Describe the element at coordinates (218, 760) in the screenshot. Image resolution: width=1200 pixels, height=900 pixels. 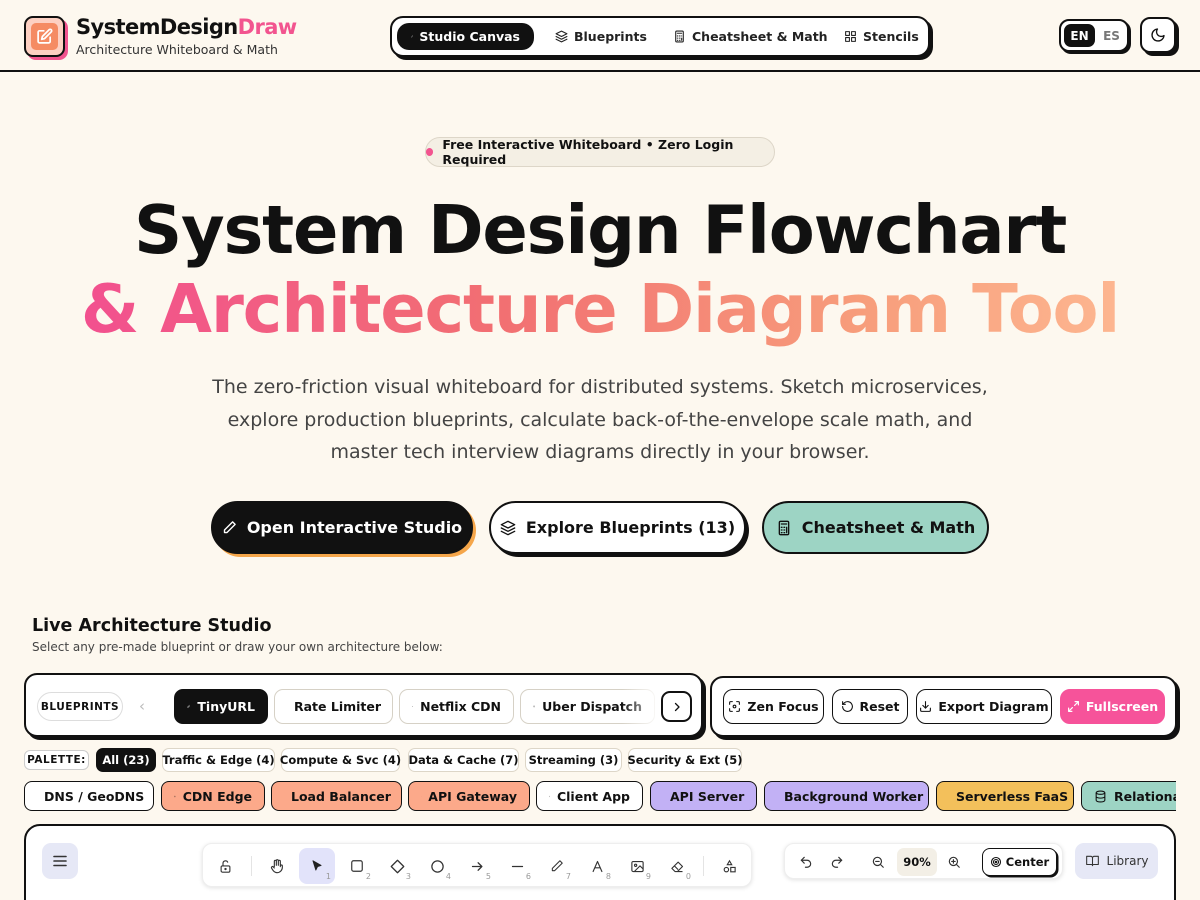
I see `palette-filter-traffic: Traffic & Edge (4)` at that location.